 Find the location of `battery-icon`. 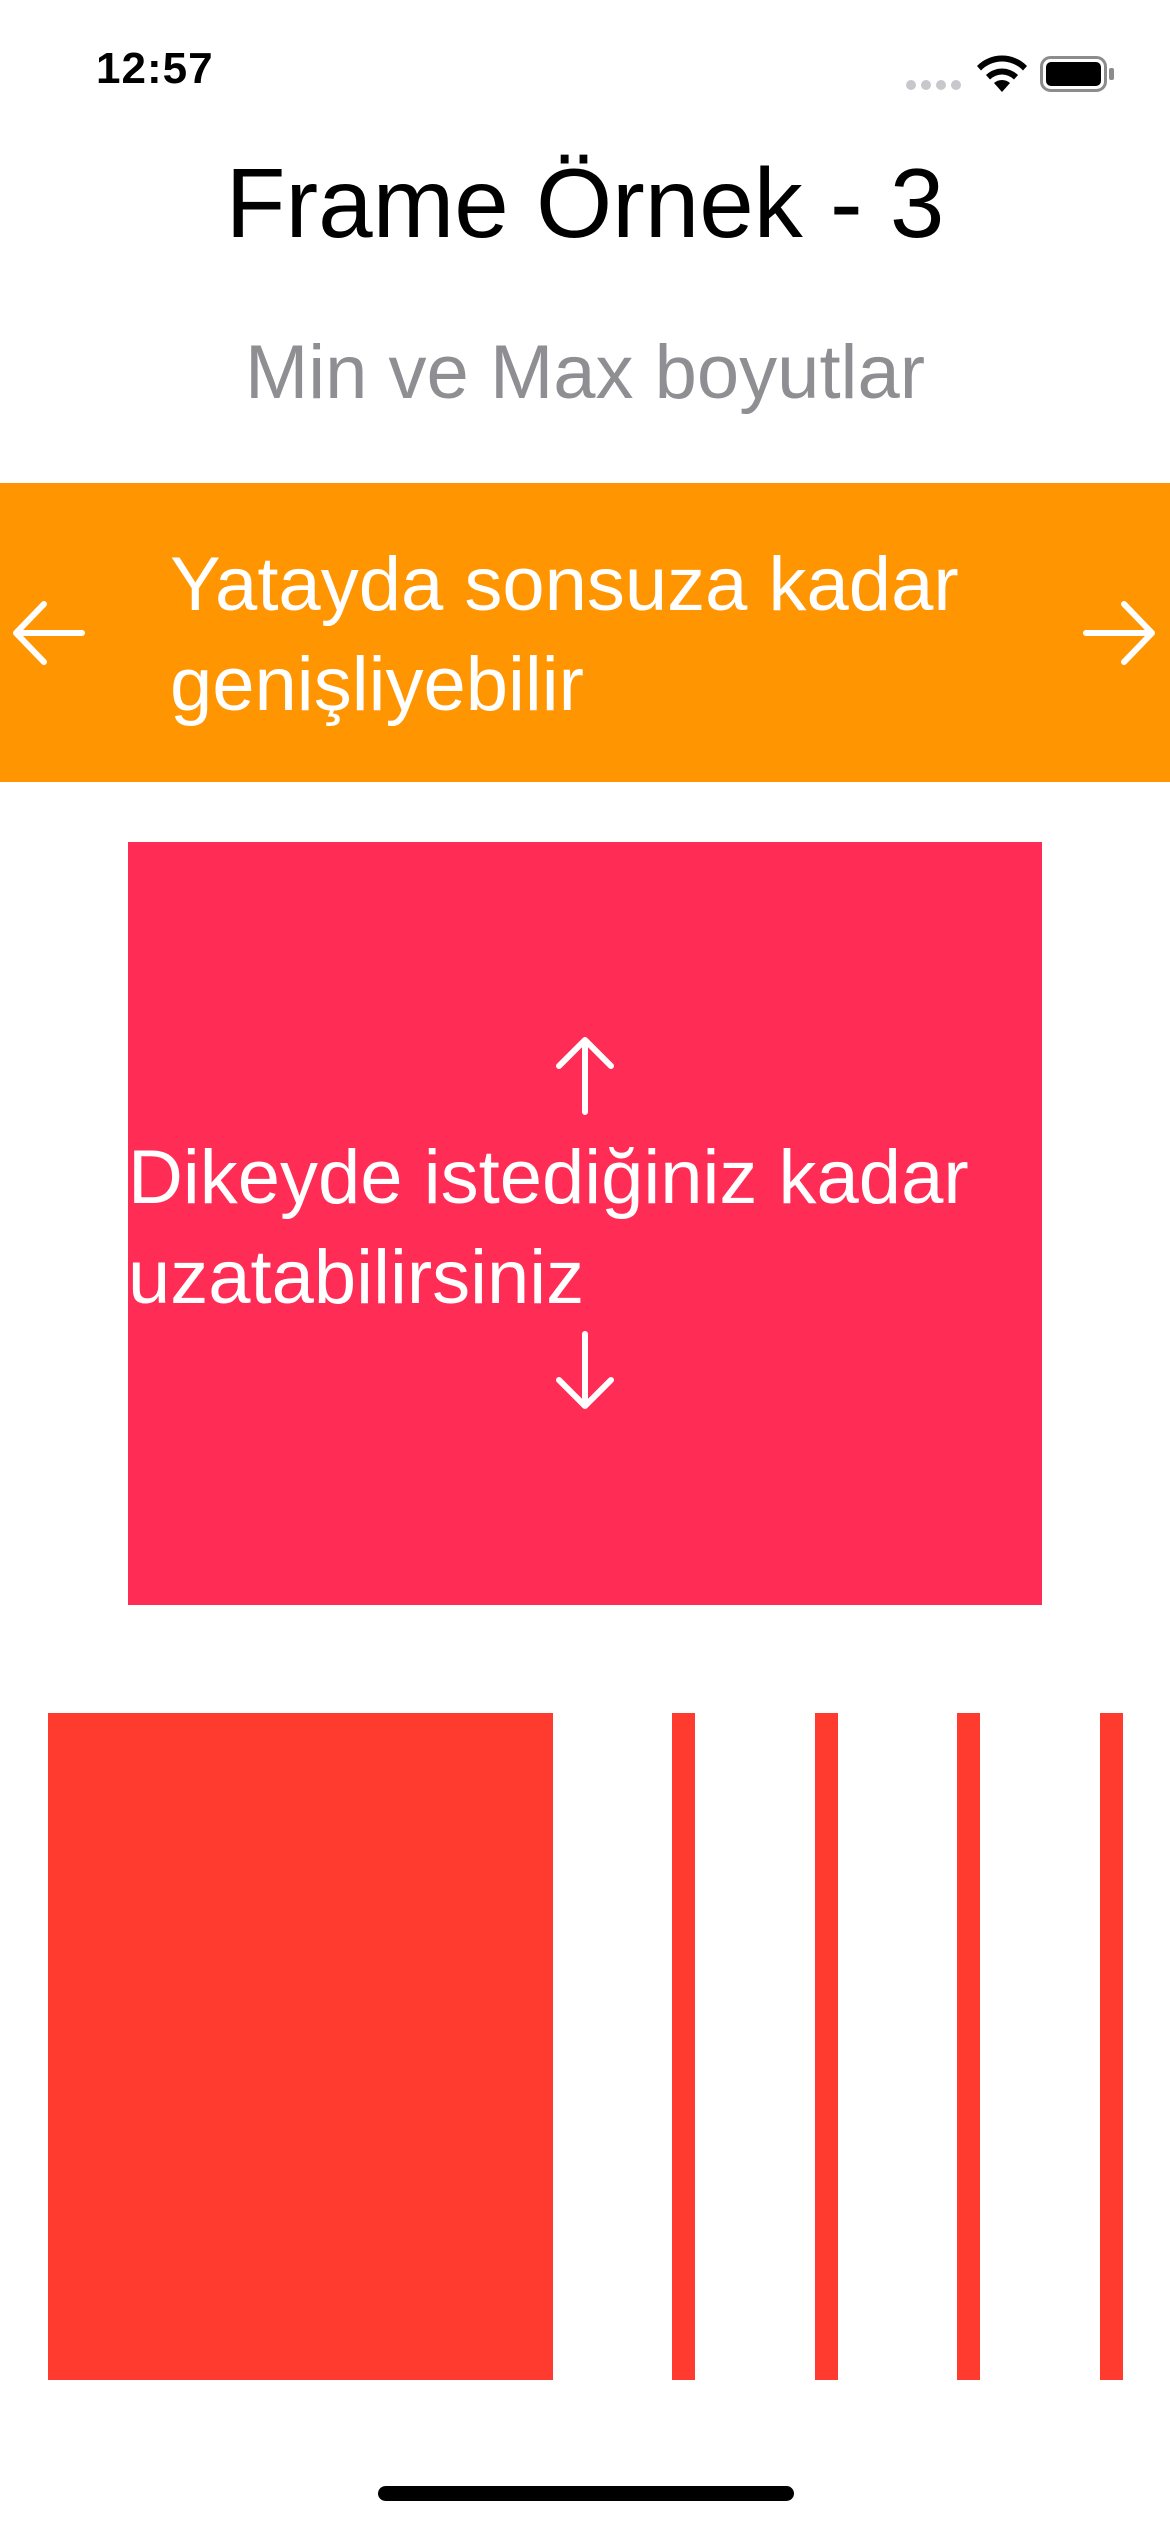

battery-icon is located at coordinates (1077, 74).